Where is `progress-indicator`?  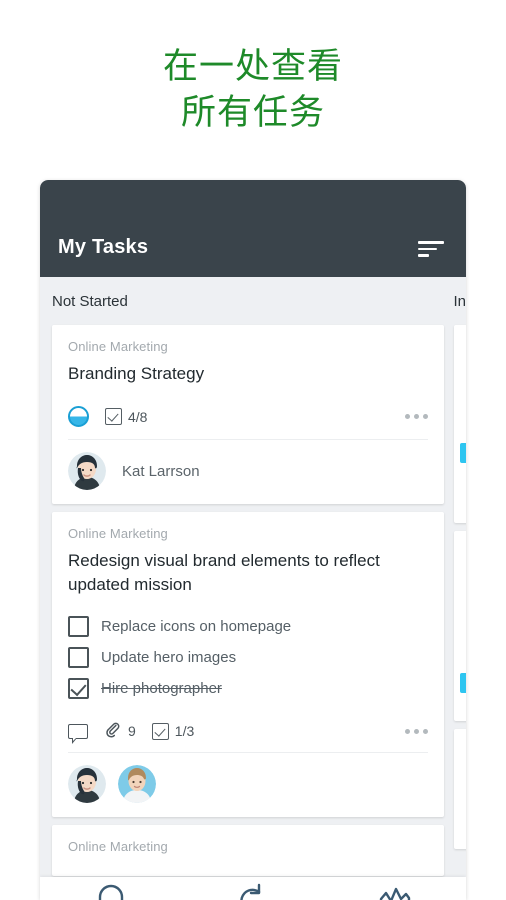
progress-indicator is located at coordinates (78, 416).